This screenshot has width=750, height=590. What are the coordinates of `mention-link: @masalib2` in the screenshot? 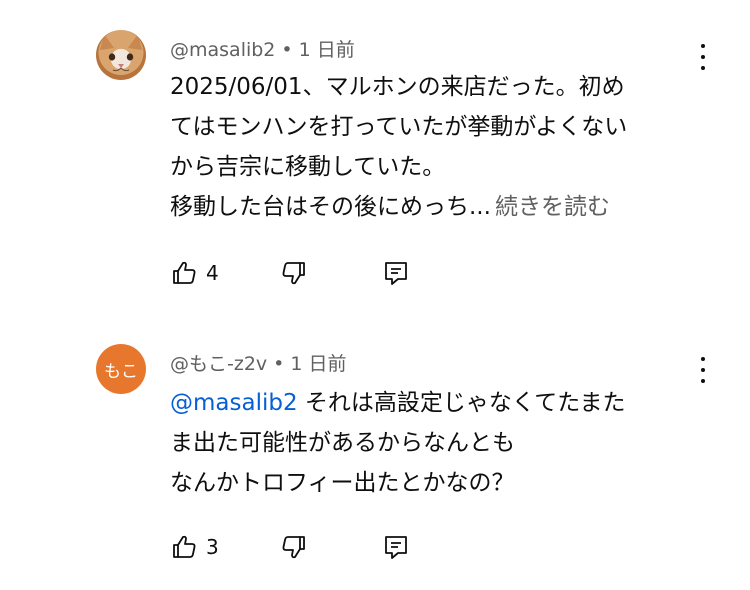 It's located at (234, 403).